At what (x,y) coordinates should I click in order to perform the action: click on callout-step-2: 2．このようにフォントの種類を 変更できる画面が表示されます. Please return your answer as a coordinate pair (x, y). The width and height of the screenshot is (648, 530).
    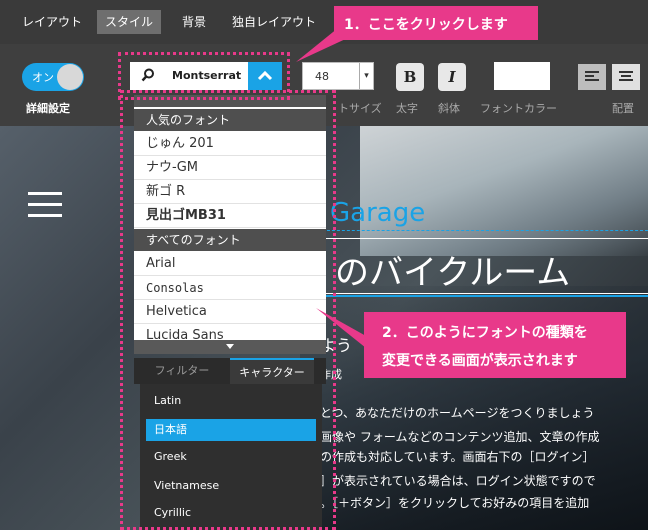
    Looking at the image, I should click on (495, 345).